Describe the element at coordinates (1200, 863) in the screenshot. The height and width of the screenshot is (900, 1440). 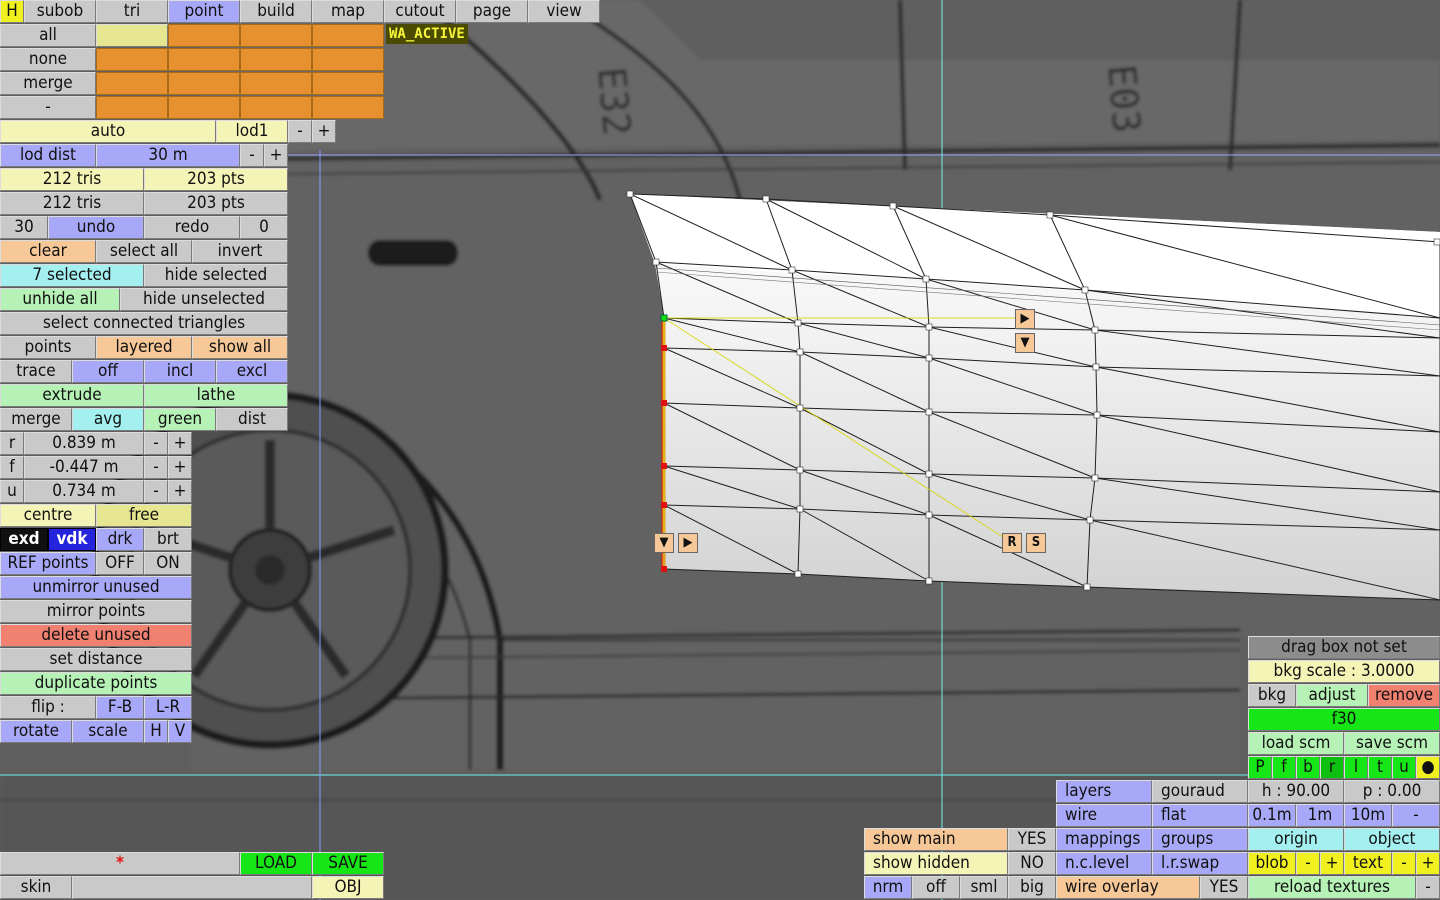
I see `lr-swap-button: l.r.swap` at that location.